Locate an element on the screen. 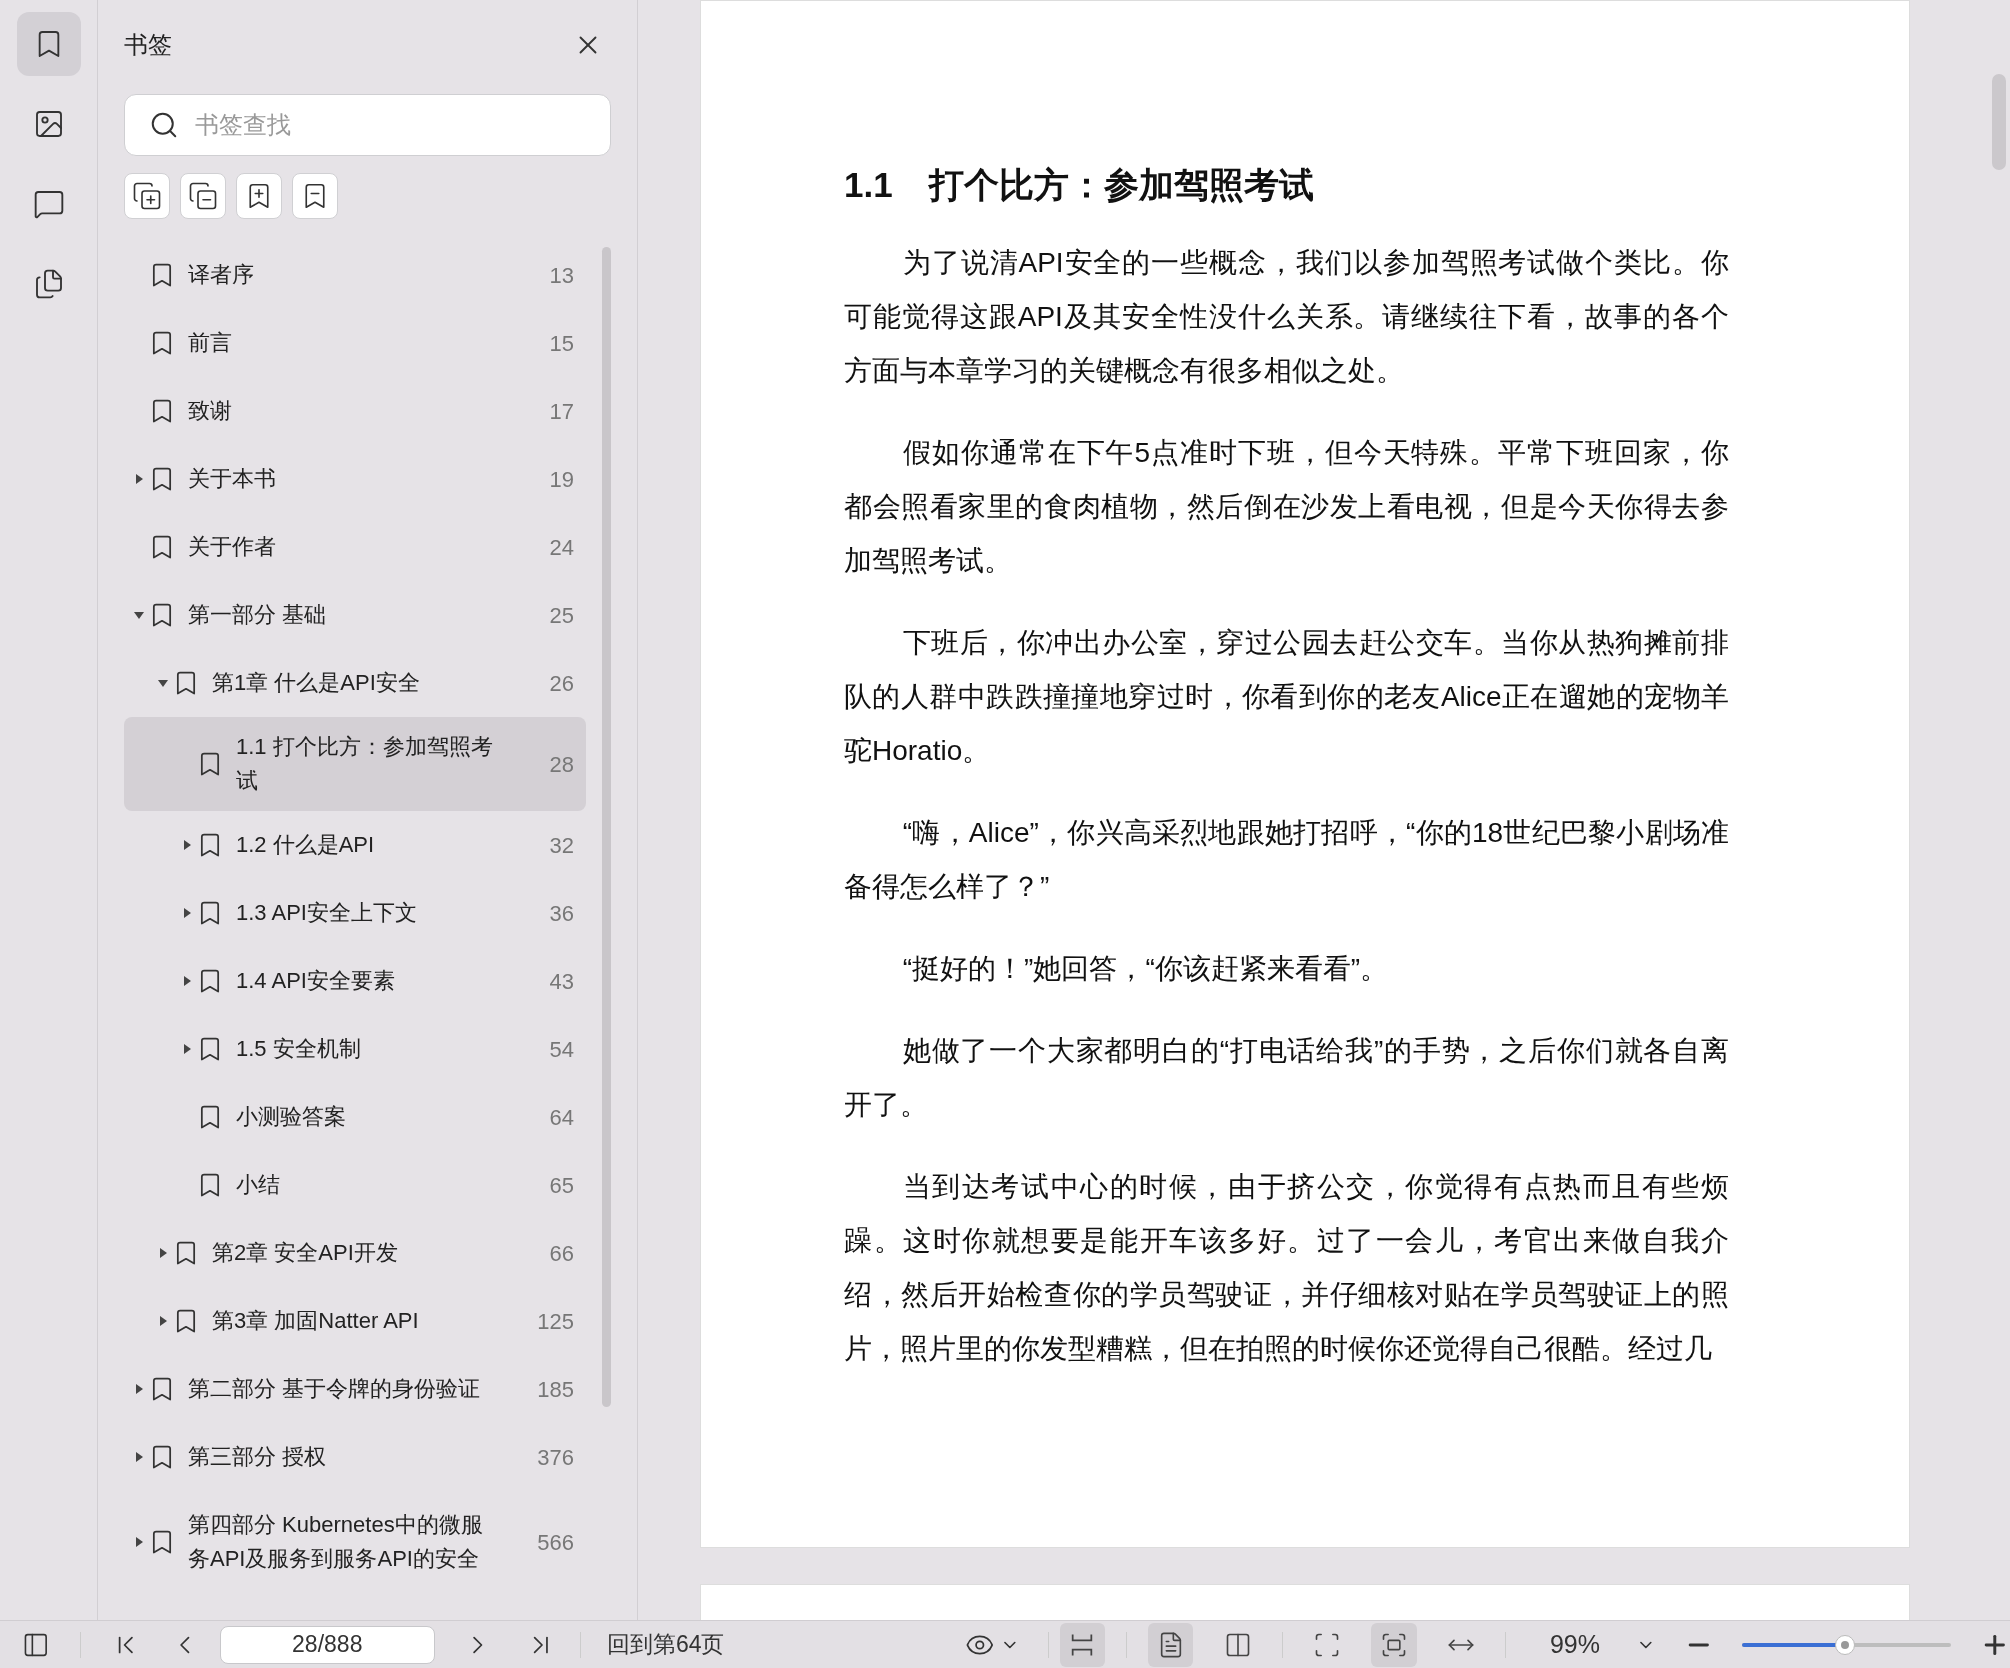 This screenshot has width=2010, height=1668. page-number: 32 is located at coordinates (561, 845).